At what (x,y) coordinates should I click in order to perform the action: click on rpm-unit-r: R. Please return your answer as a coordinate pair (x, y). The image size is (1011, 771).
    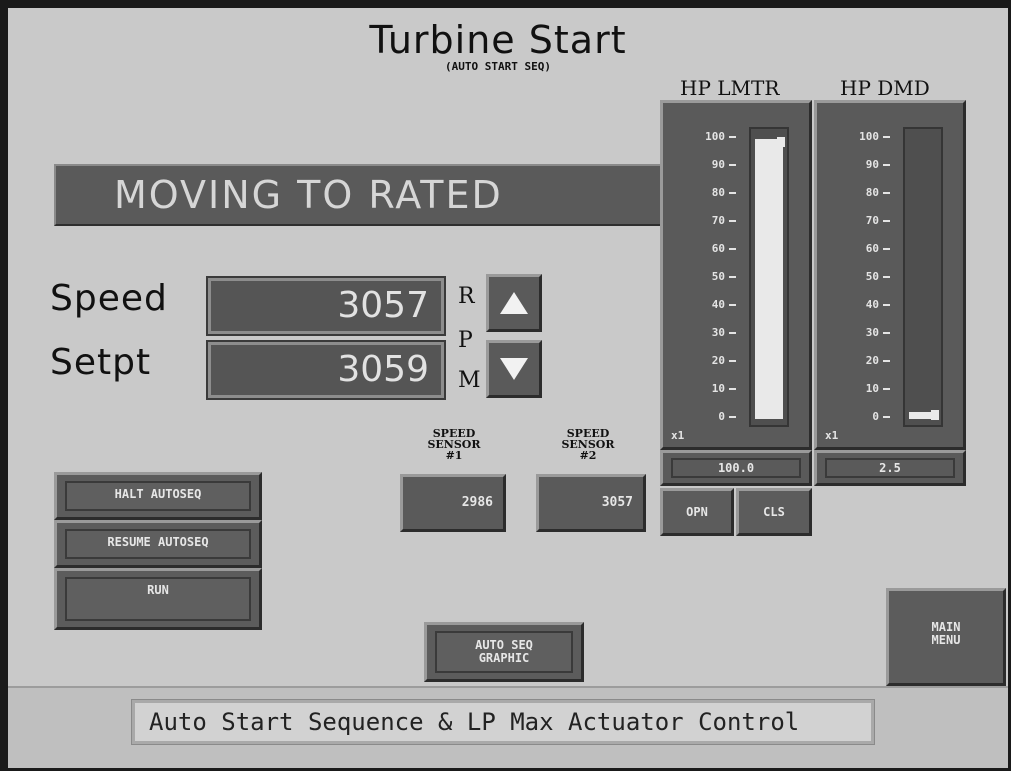
    Looking at the image, I should click on (466, 296).